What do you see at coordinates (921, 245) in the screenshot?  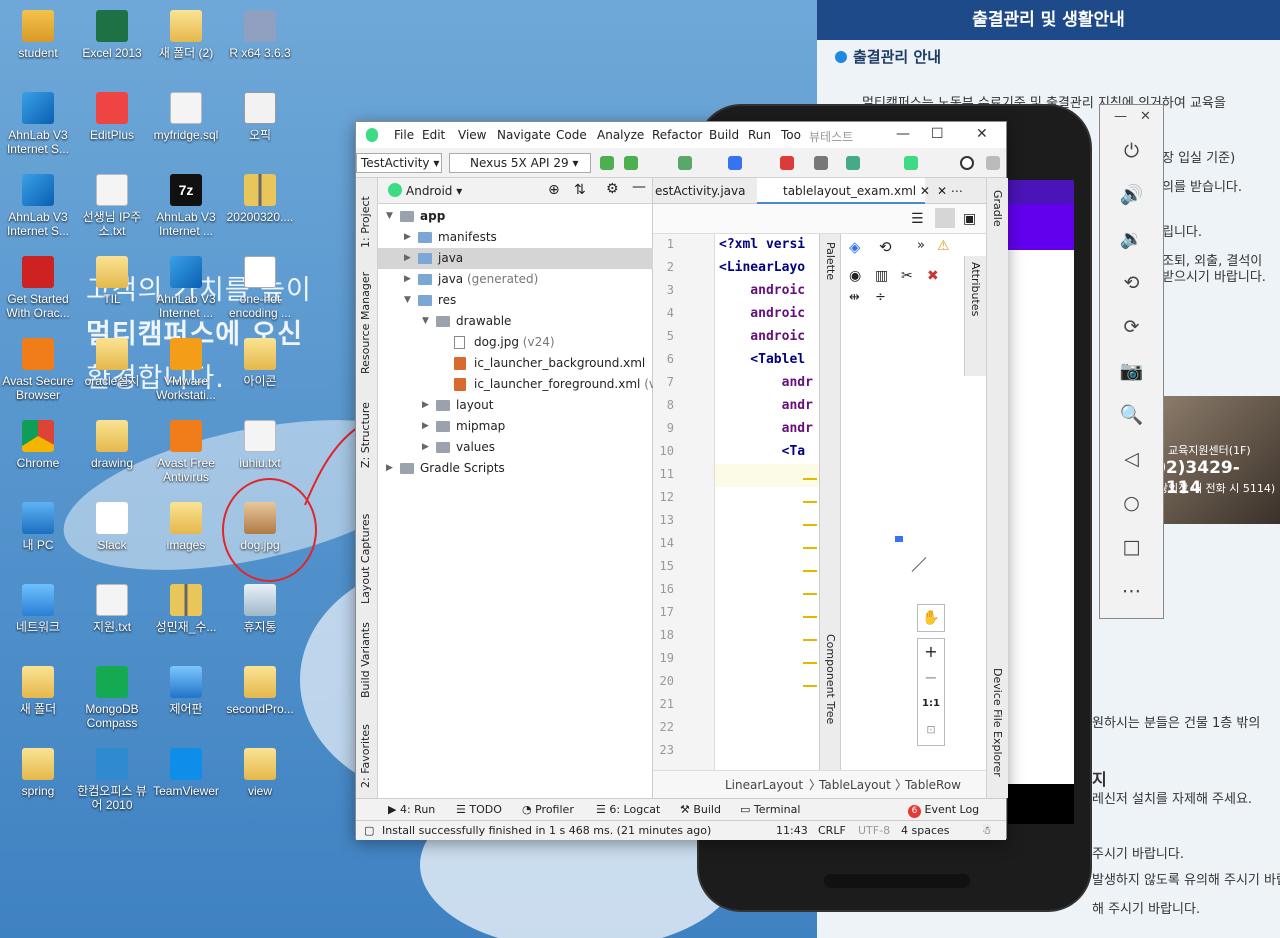 I see `more-options-icon: »` at bounding box center [921, 245].